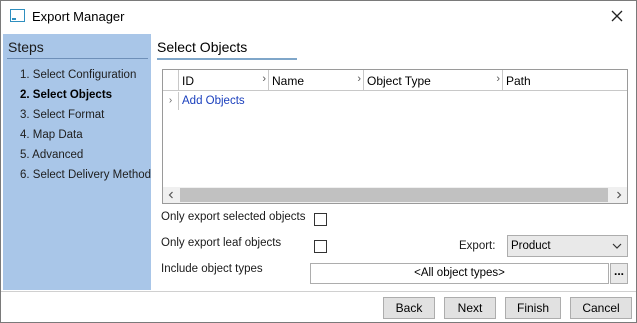  What do you see at coordinates (531, 246) in the screenshot?
I see `export-select-value: Product` at bounding box center [531, 246].